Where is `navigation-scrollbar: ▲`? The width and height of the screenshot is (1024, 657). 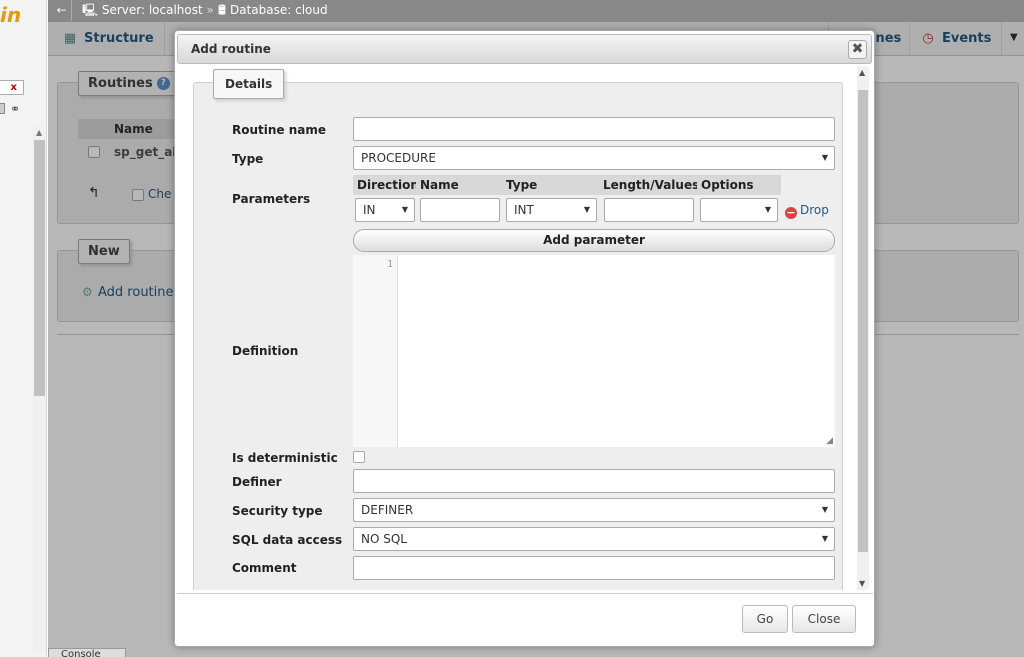 navigation-scrollbar: ▲ is located at coordinates (39, 388).